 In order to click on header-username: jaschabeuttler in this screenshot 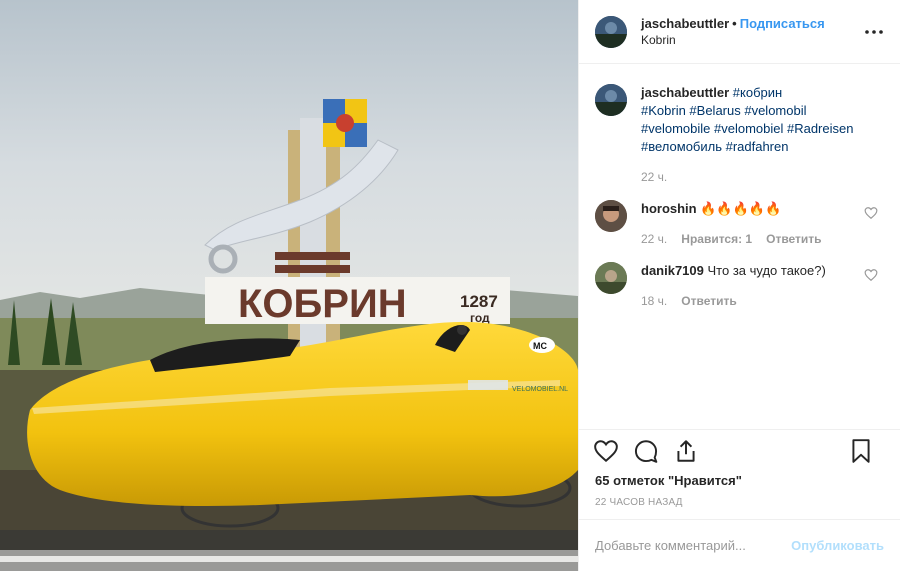, I will do `click(685, 23)`.